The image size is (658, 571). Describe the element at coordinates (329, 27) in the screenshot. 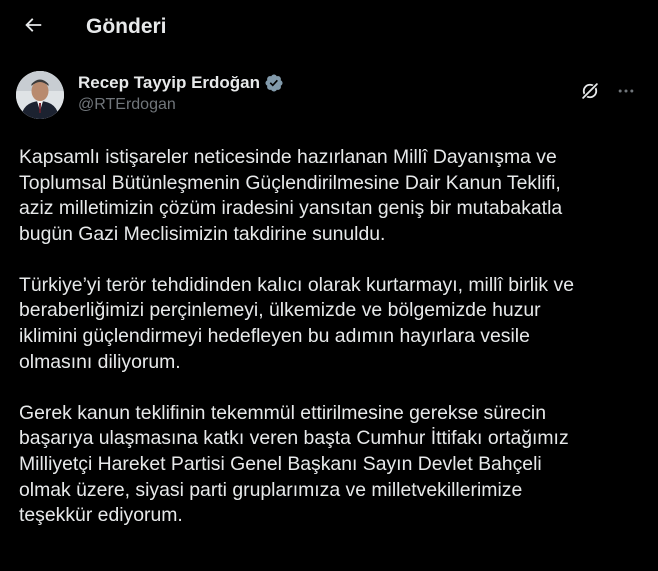

I see `page-header: Gönderi` at that location.